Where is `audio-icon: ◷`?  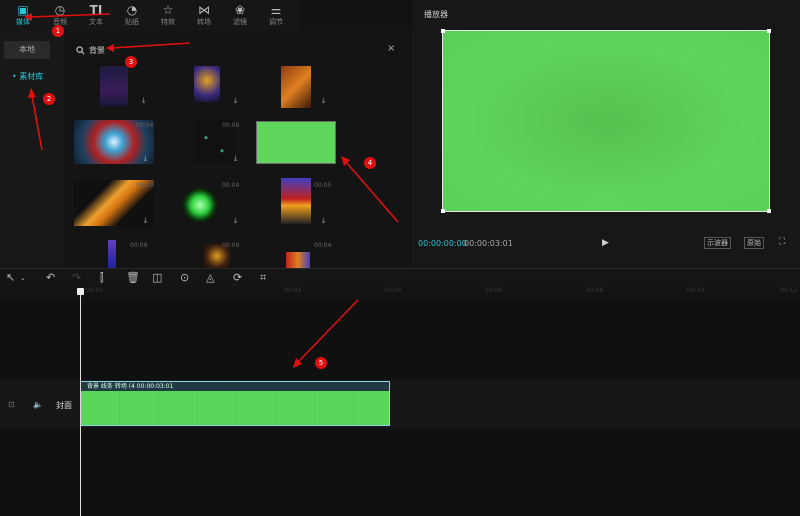 audio-icon: ◷ is located at coordinates (60, 10).